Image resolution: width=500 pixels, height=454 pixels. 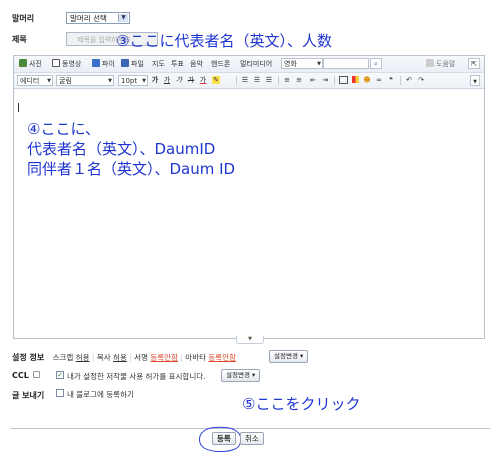 I want to click on link-icon: ∞, so click(x=379, y=80).